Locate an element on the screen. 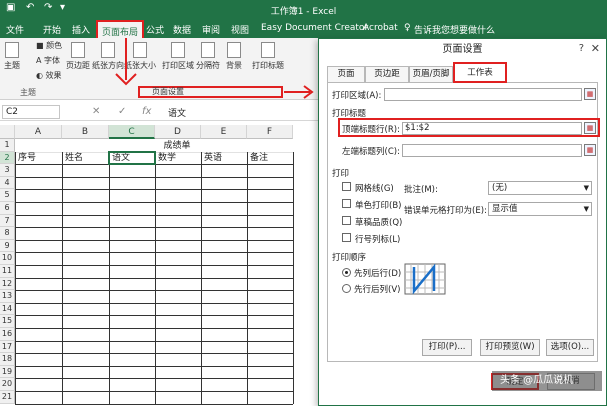  down-then-over-radio is located at coordinates (346, 272).